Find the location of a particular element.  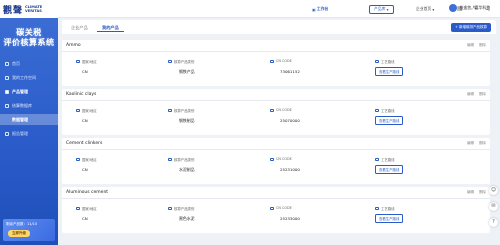

company-home-dropdown: 企业首页 ▾ is located at coordinates (425, 9).